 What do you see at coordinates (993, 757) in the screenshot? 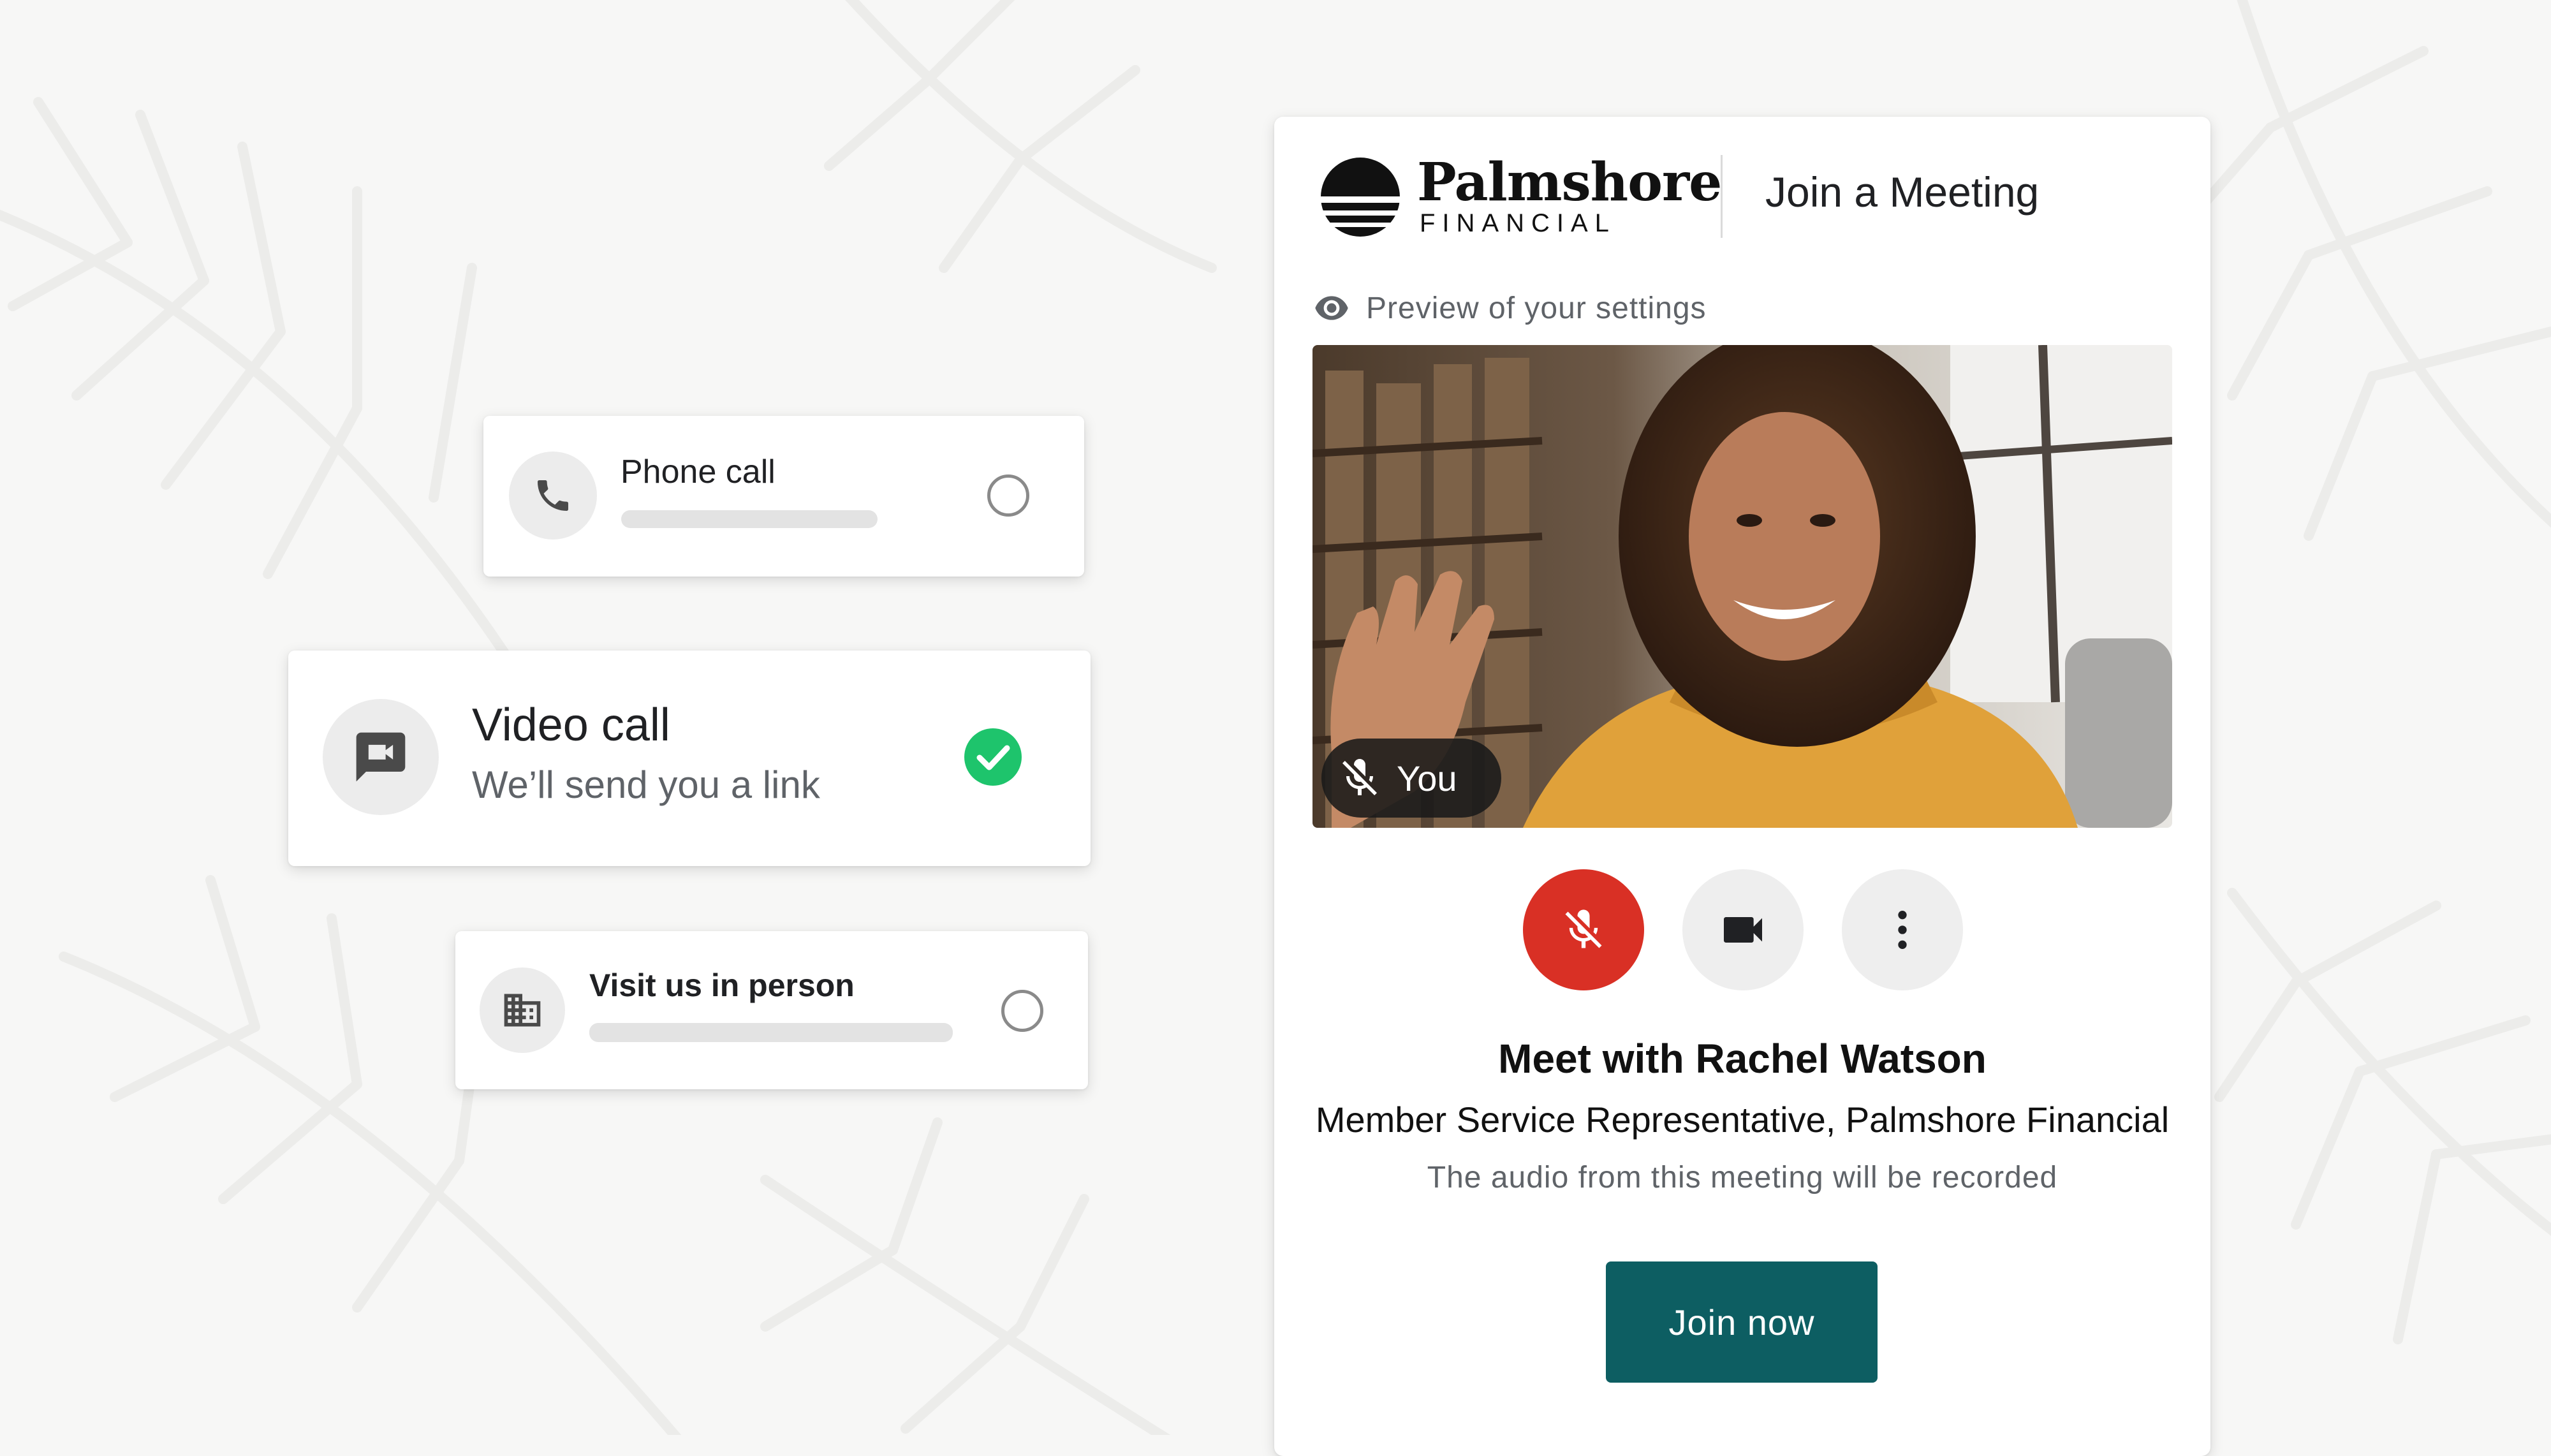
I see `selected-check-icon` at bounding box center [993, 757].